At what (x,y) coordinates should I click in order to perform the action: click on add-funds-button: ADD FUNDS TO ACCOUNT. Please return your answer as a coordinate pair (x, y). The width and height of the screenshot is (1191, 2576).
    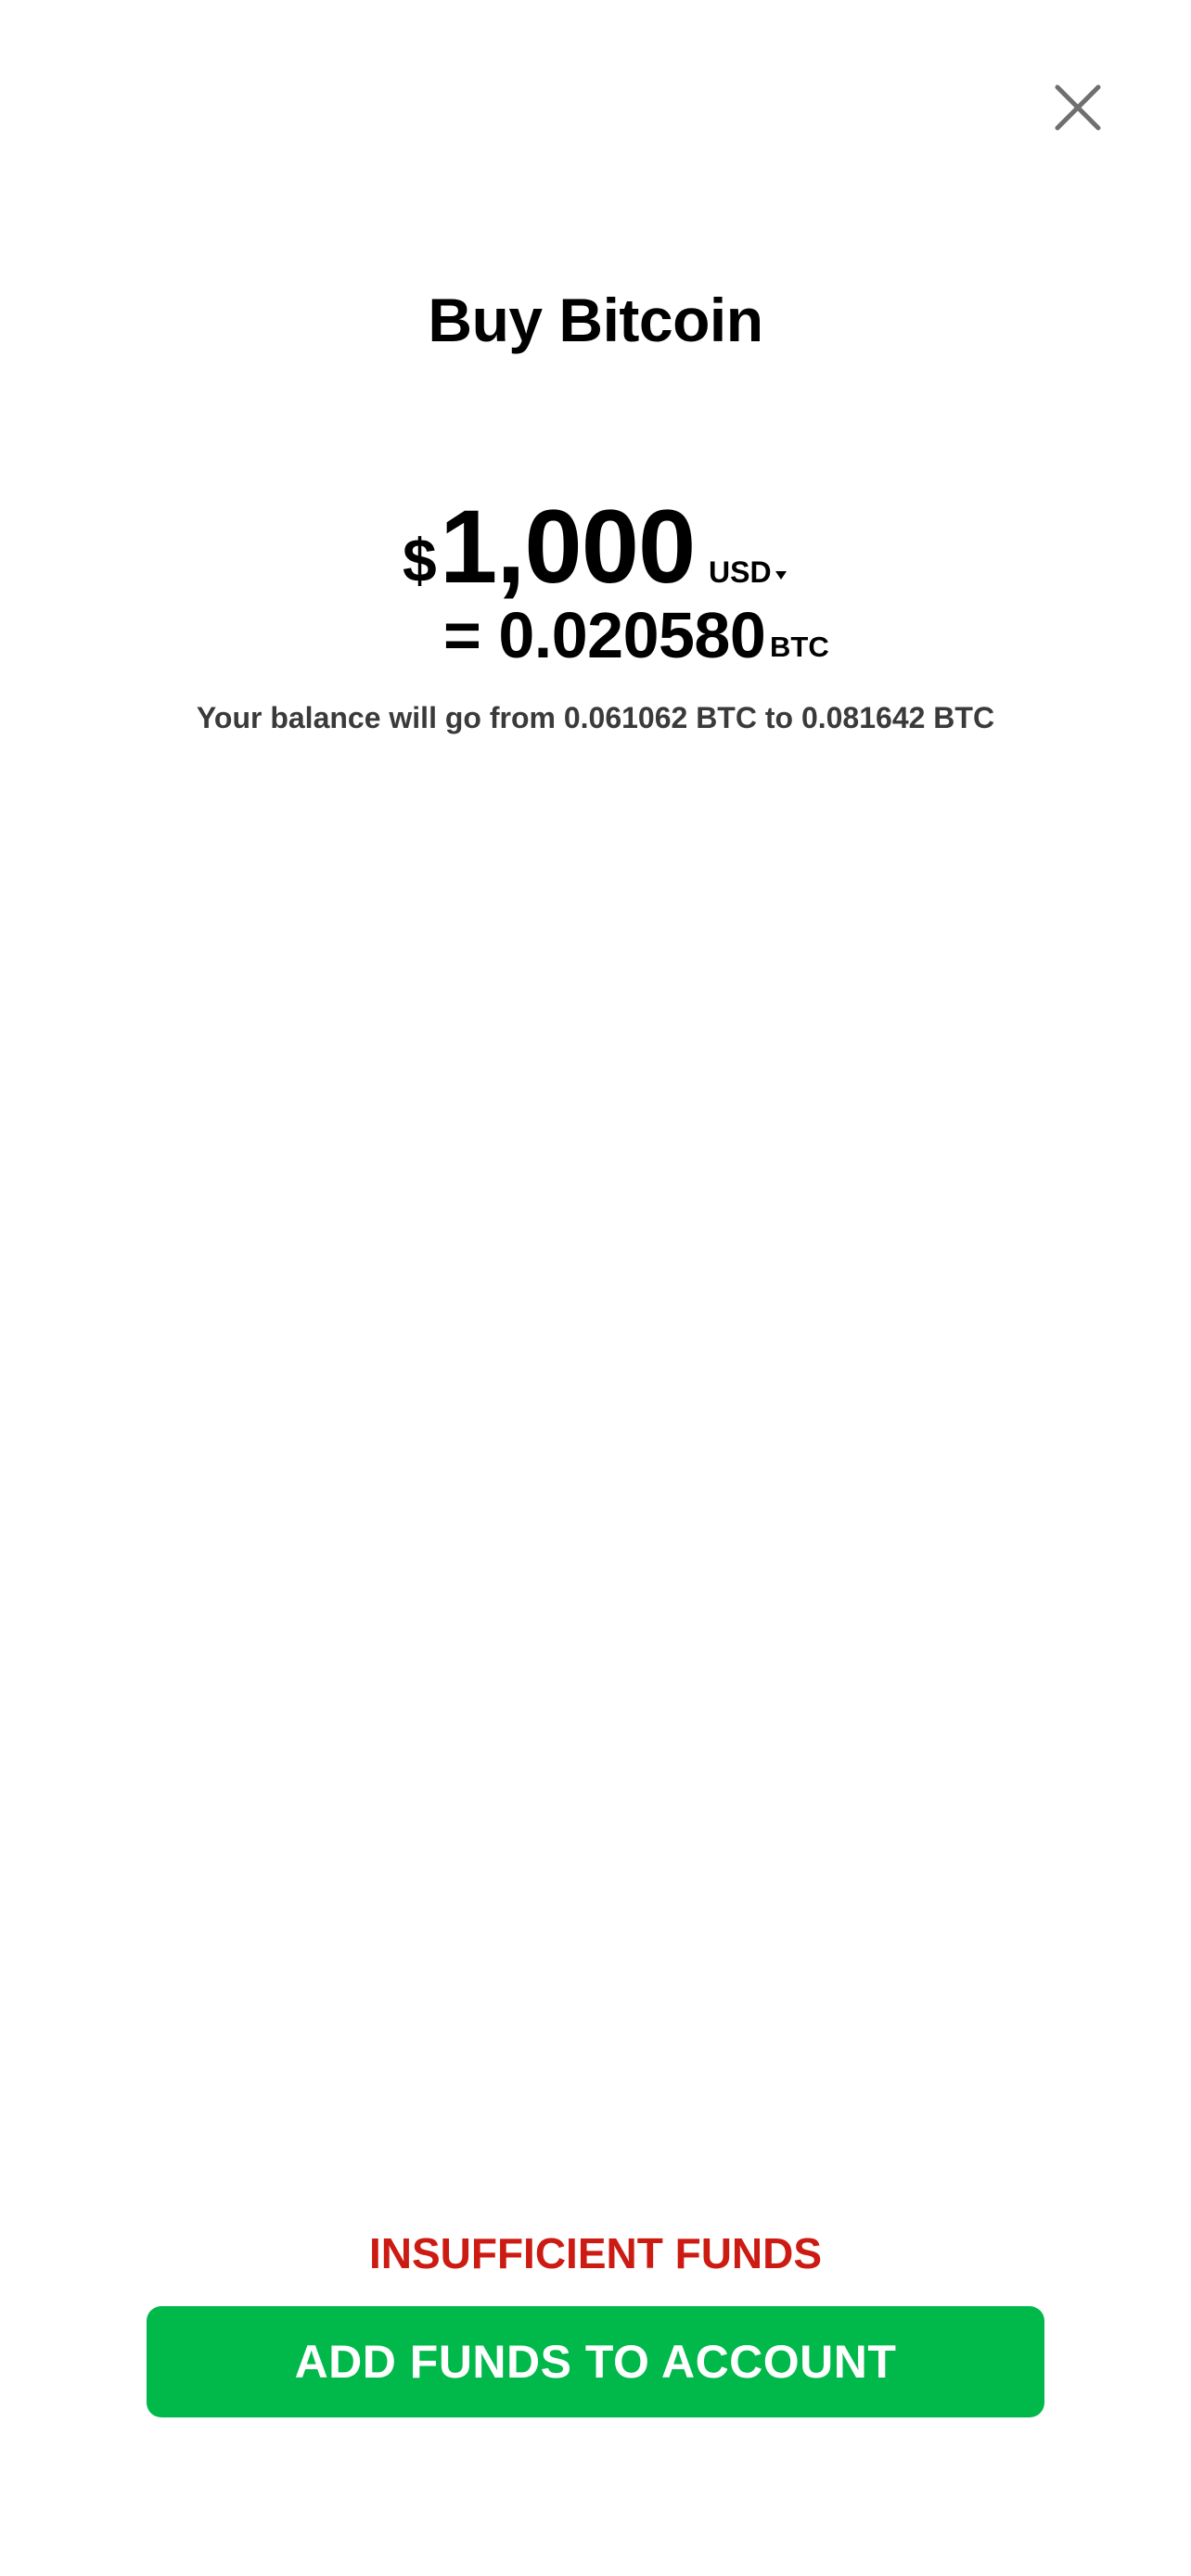
    Looking at the image, I should click on (595, 2361).